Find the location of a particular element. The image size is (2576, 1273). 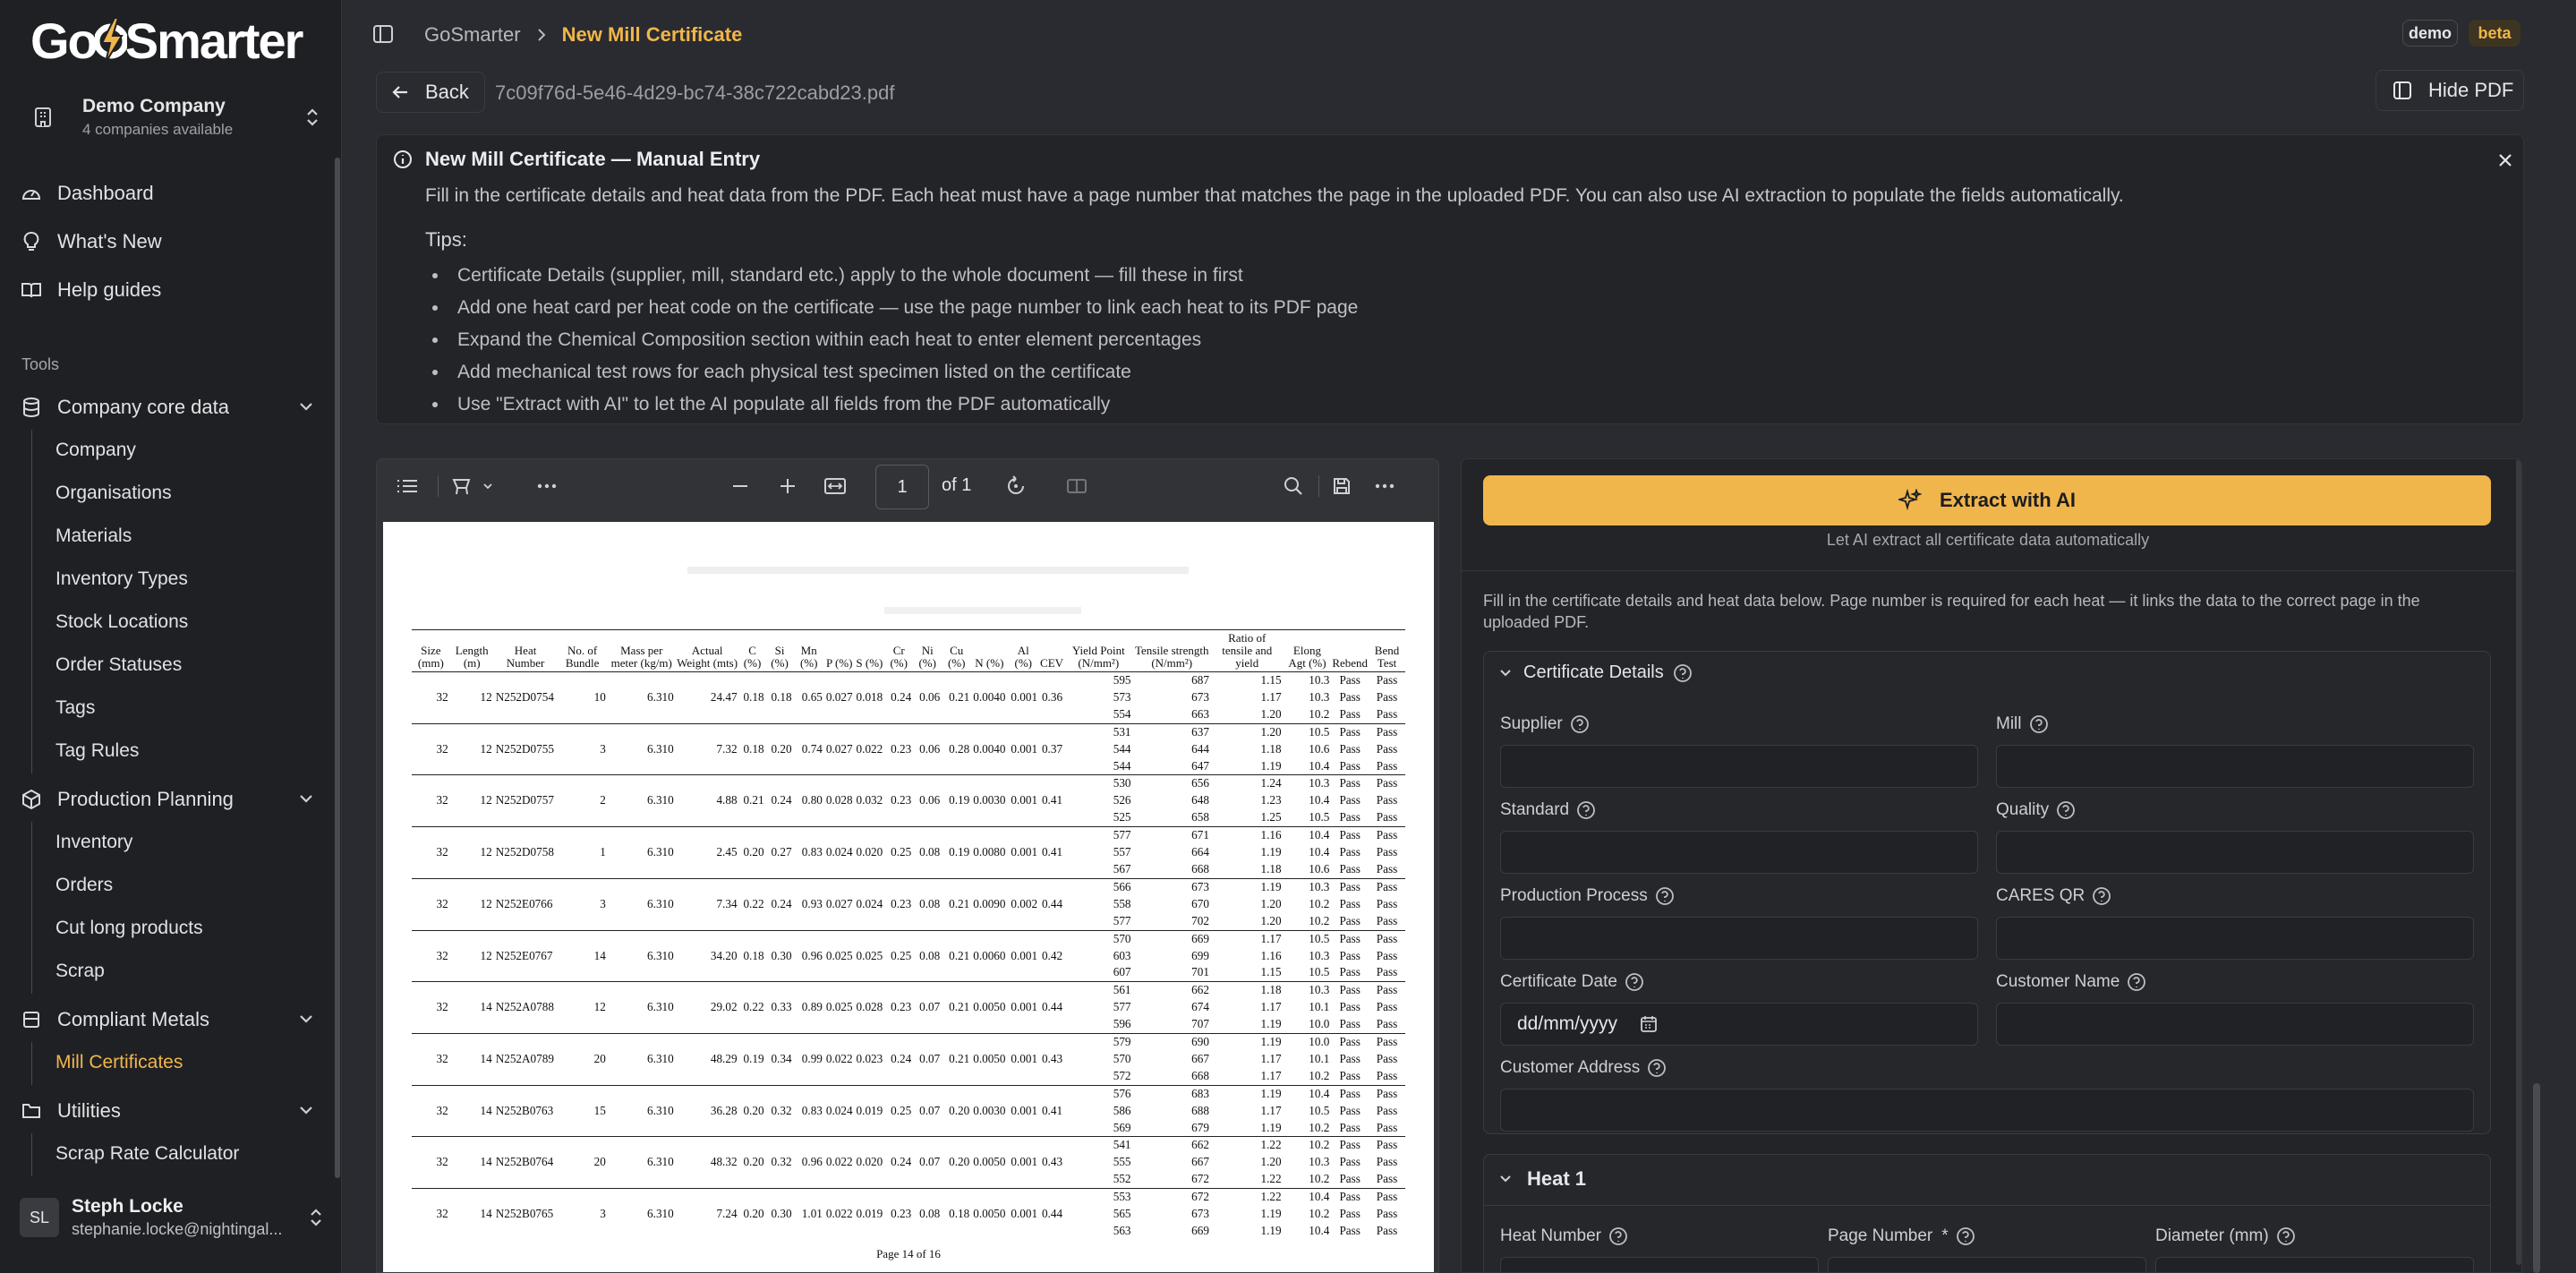

production-process-input is located at coordinates (1739, 939).